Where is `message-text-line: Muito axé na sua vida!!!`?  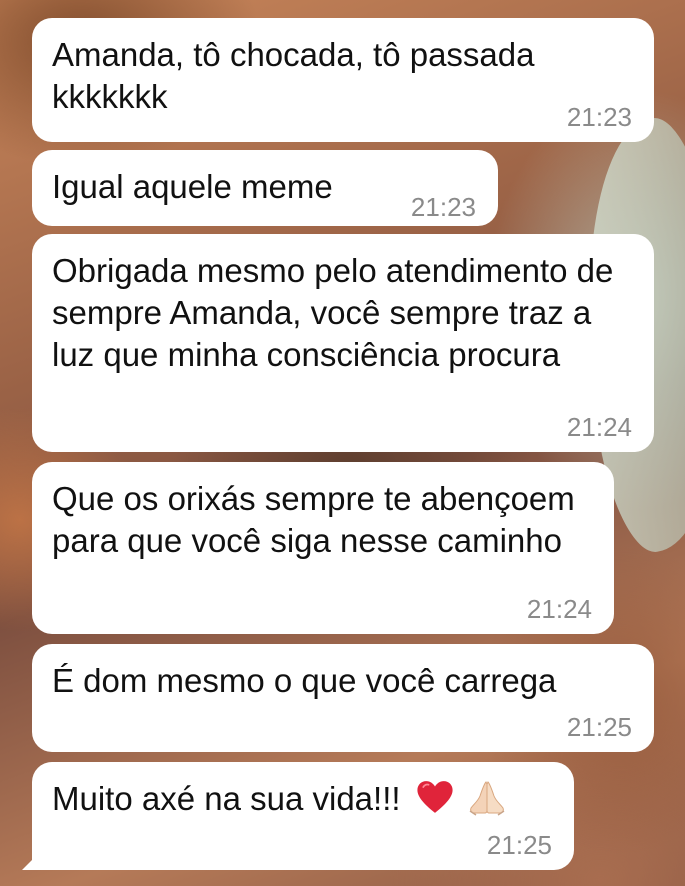
message-text-line: Muito axé na sua vida!!! is located at coordinates (303, 799).